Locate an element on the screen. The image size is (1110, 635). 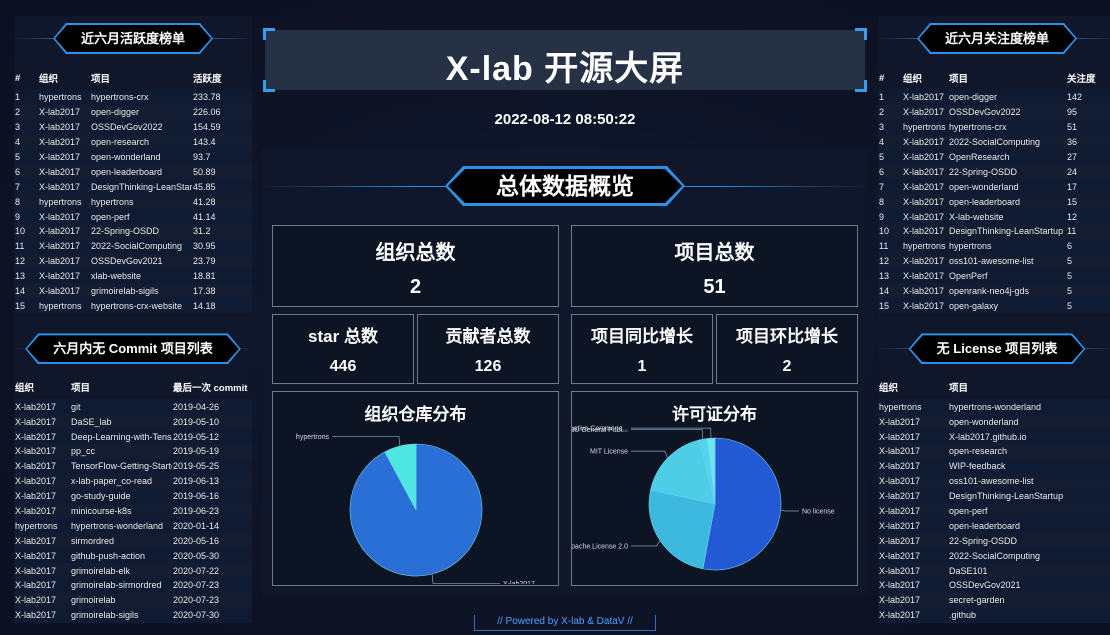
no-commit-row: X-lab2017 DaSE_lab 2019-05-10 is located at coordinates (133, 422).